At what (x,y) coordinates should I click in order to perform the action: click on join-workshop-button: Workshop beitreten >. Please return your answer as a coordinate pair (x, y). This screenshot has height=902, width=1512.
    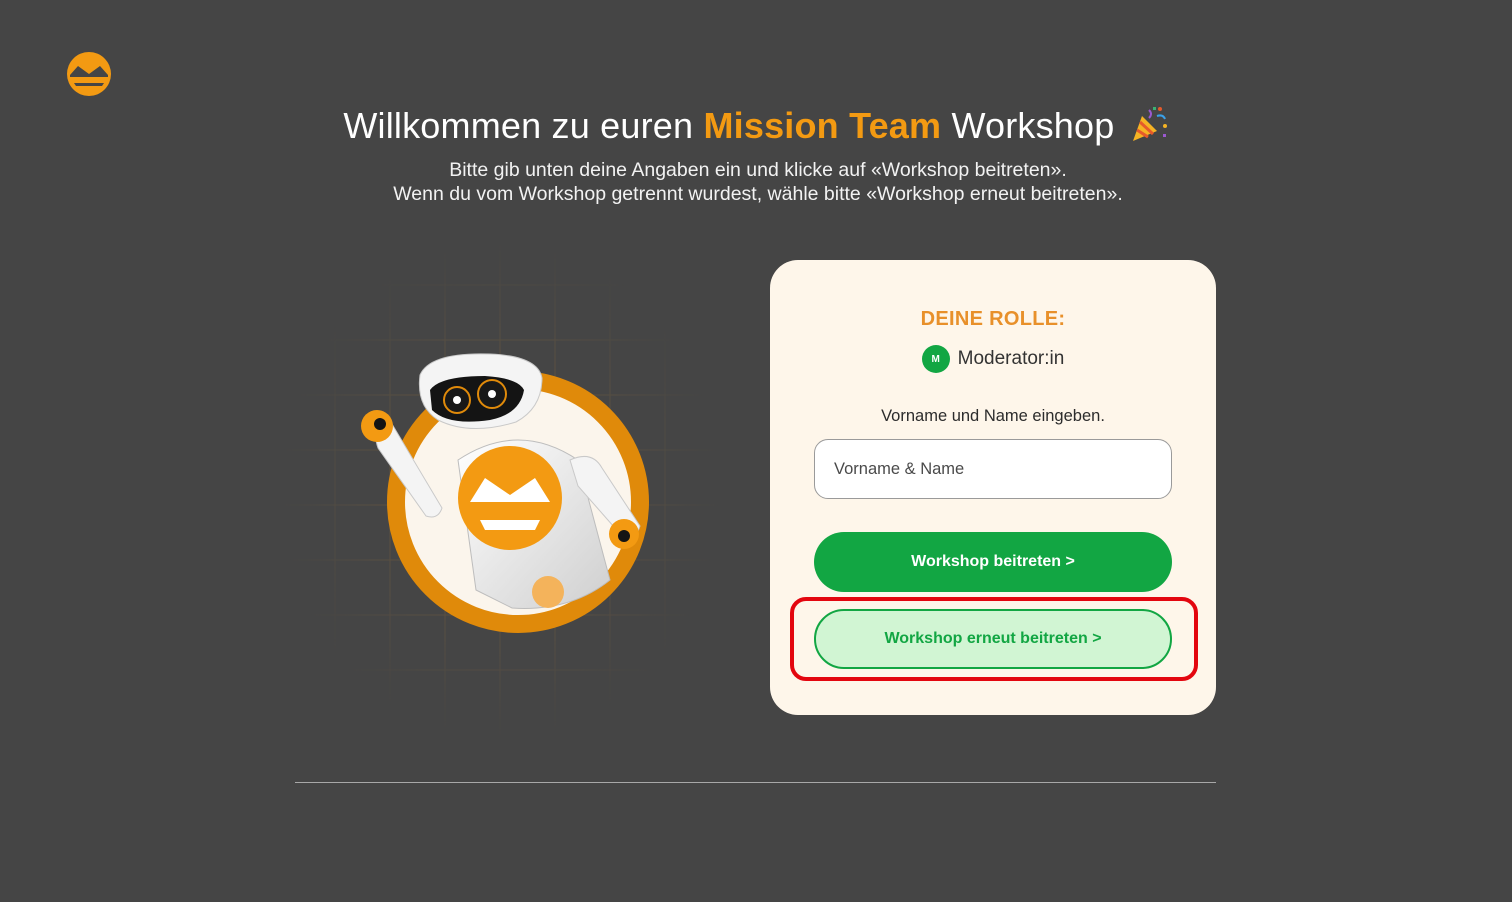
    Looking at the image, I should click on (993, 562).